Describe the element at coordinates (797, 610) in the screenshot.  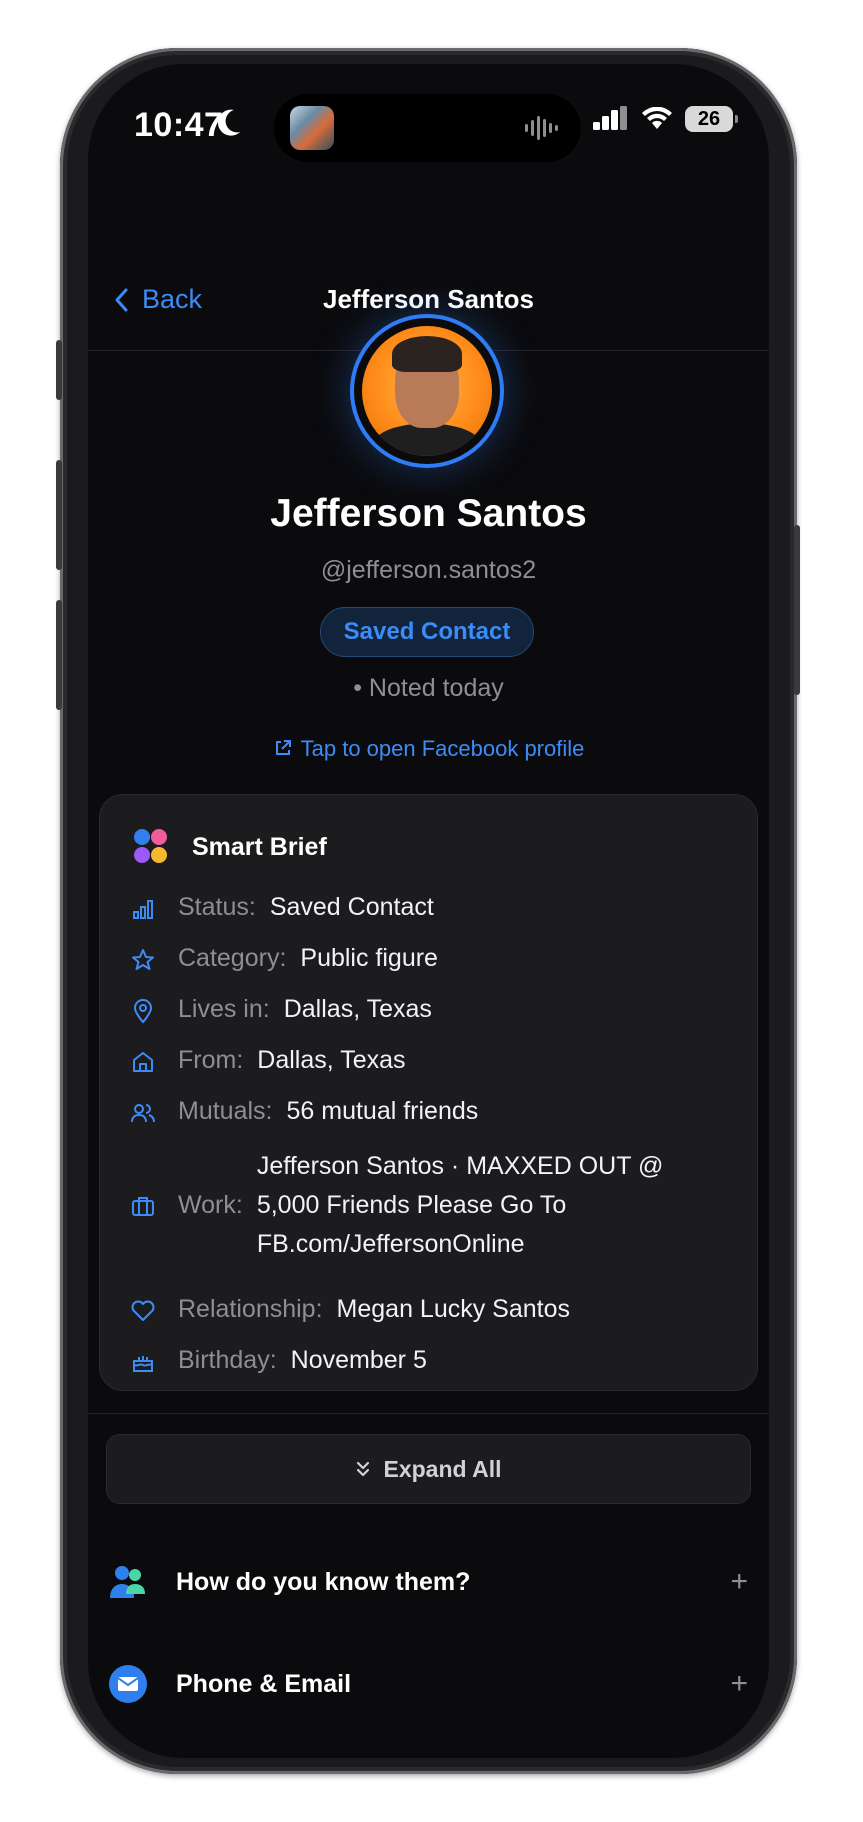
I see `power-button` at that location.